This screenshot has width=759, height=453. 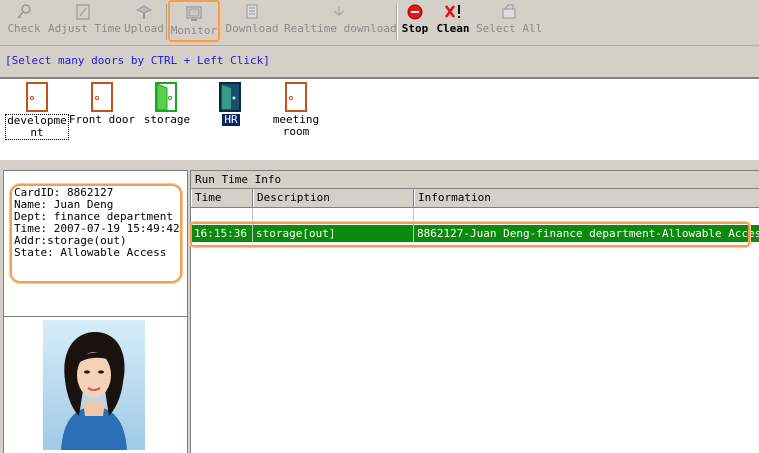 I want to click on door-label: HR, so click(x=231, y=119).